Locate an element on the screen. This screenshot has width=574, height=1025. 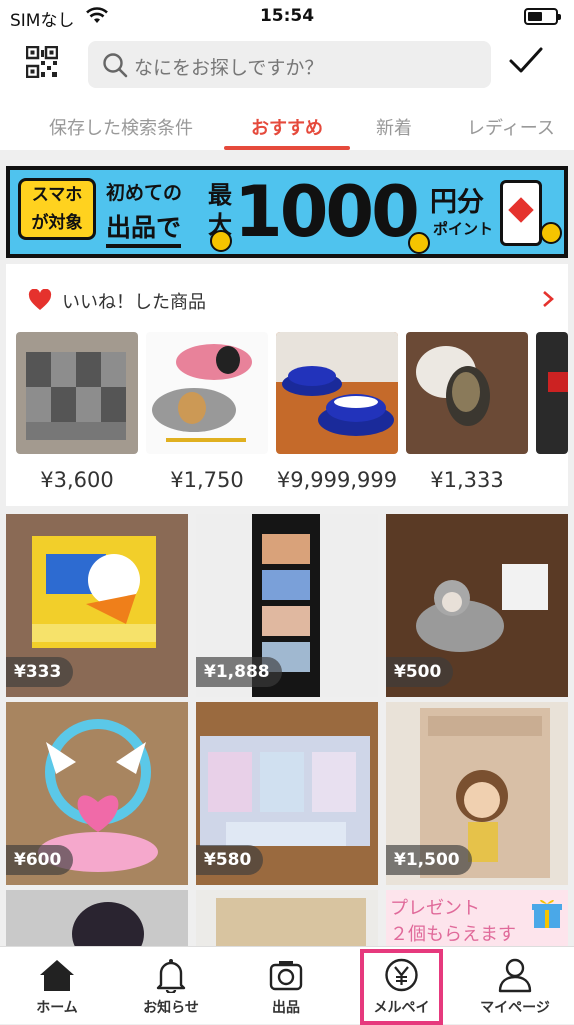
tab-ladies: レディース is located at coordinates (511, 127).